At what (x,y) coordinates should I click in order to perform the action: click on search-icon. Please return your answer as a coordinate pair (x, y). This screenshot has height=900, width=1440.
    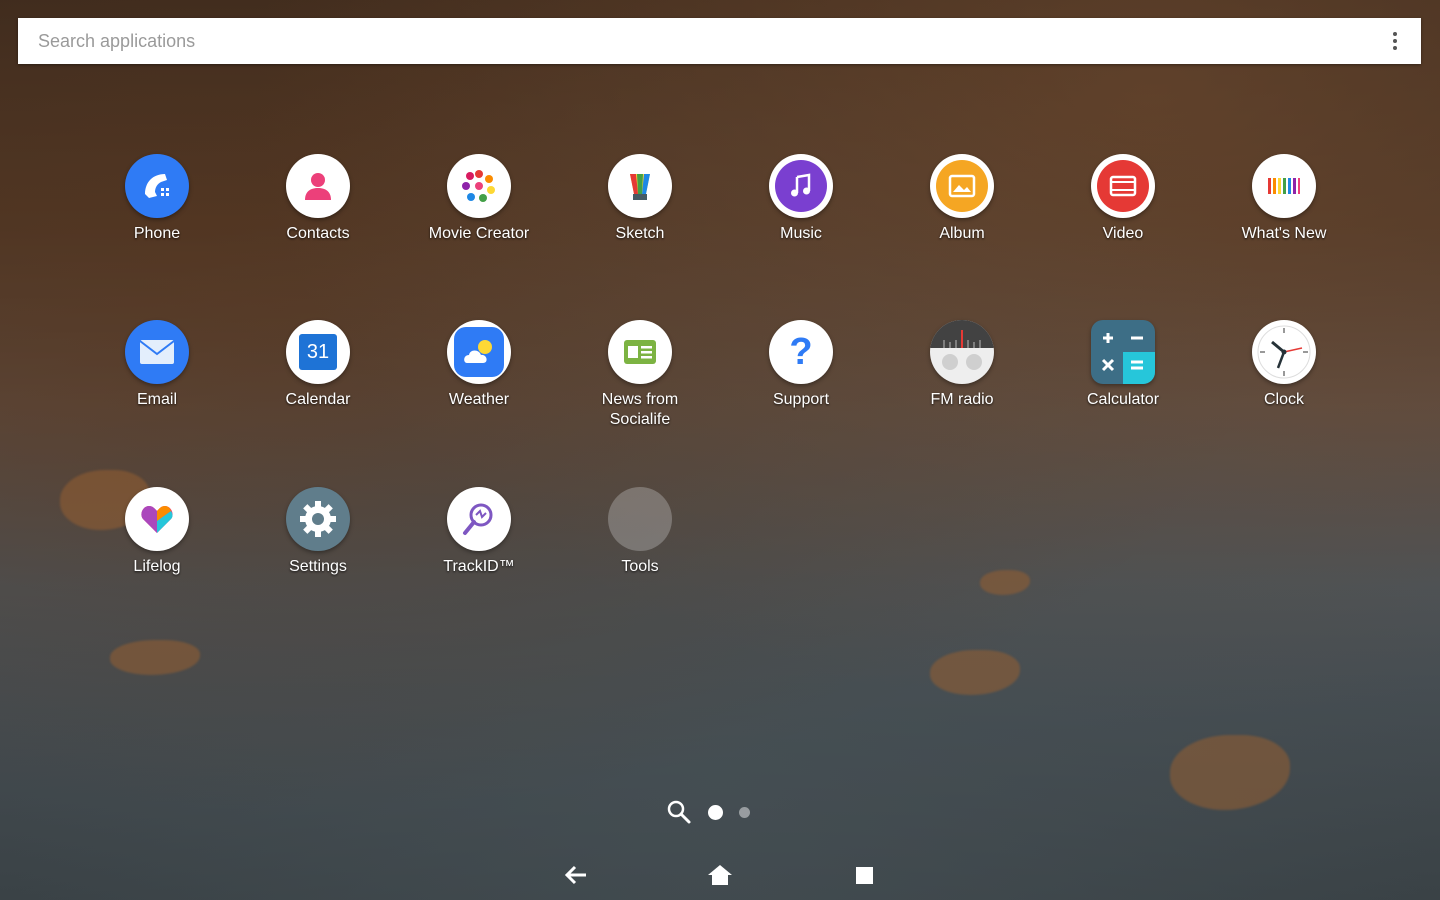
    Looking at the image, I should click on (679, 812).